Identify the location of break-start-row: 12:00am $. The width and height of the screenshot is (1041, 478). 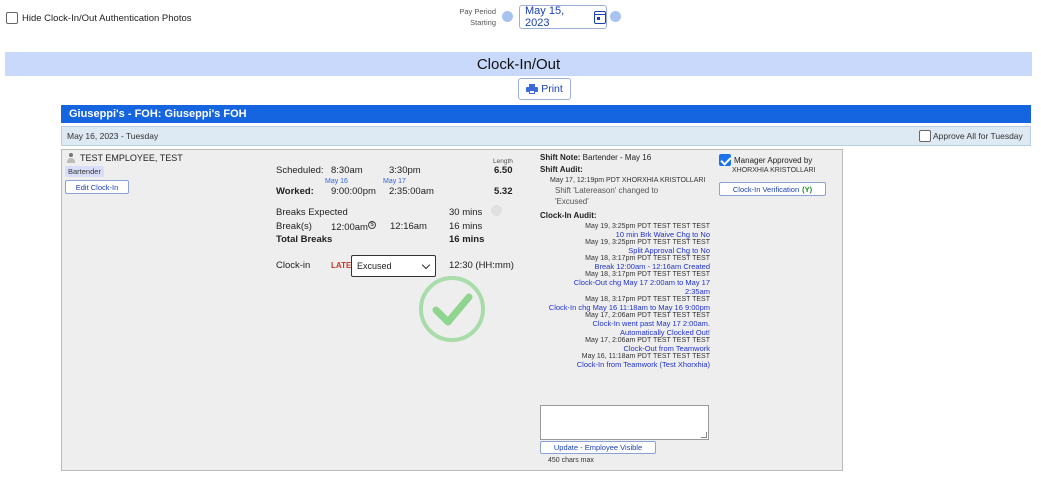
(353, 227).